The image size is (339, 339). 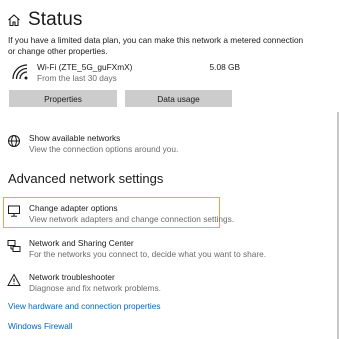 What do you see at coordinates (85, 67) in the screenshot?
I see `network-name: Wi-Fi (ZTE_5G_guFXmX)` at bounding box center [85, 67].